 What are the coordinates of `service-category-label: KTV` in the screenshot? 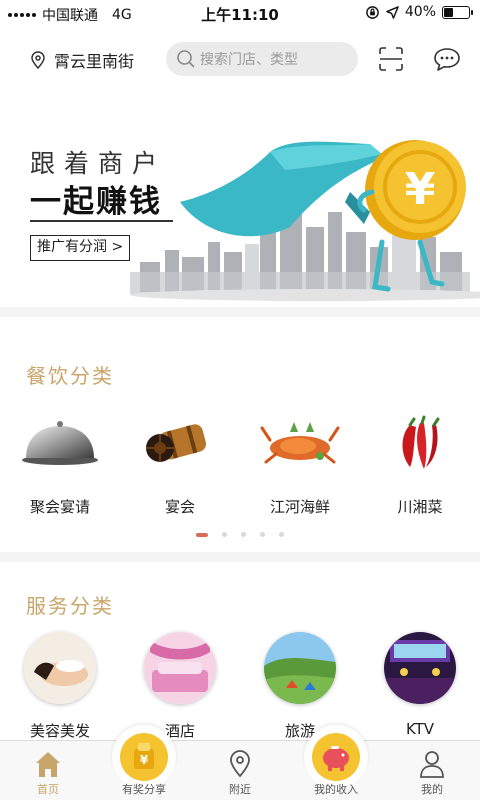 It's located at (420, 729).